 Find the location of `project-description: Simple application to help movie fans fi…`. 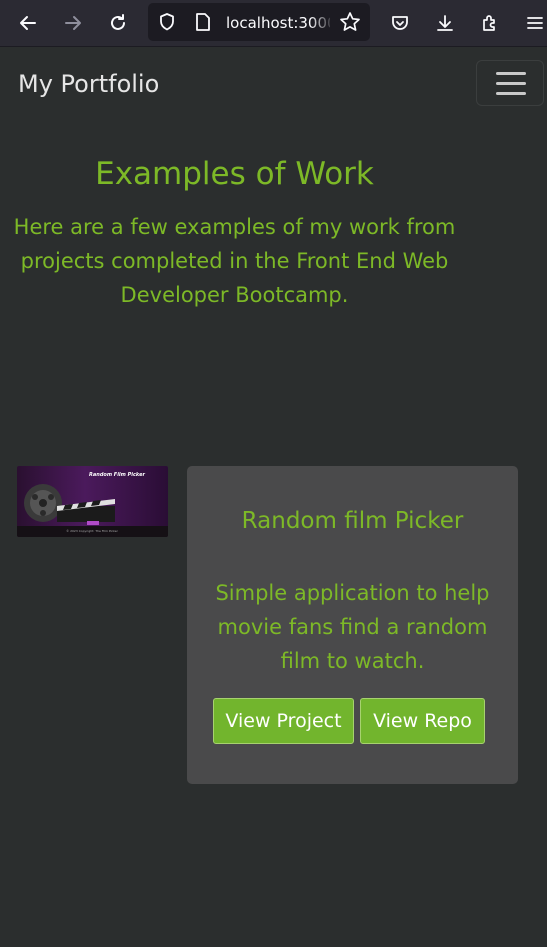

project-description: Simple application to help movie fans fi… is located at coordinates (352, 627).